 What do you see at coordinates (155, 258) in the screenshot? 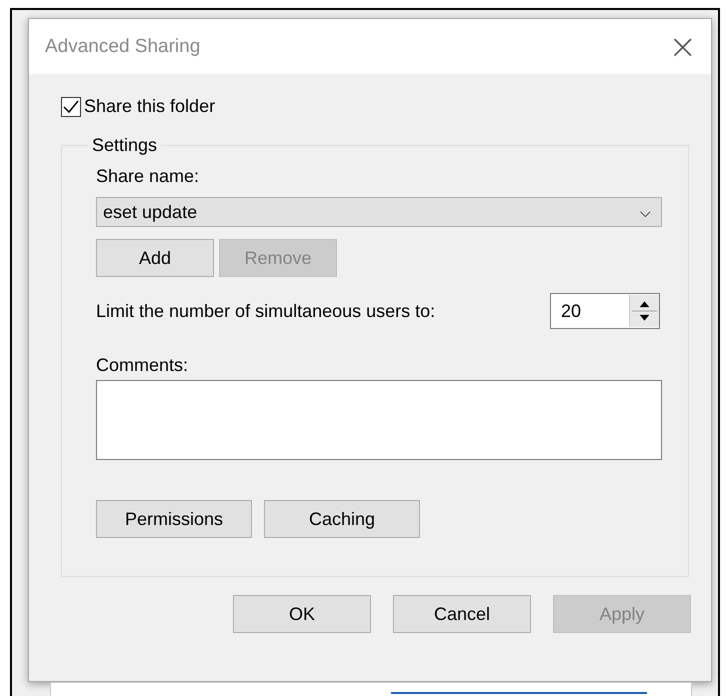
I see `add-button: Add` at bounding box center [155, 258].